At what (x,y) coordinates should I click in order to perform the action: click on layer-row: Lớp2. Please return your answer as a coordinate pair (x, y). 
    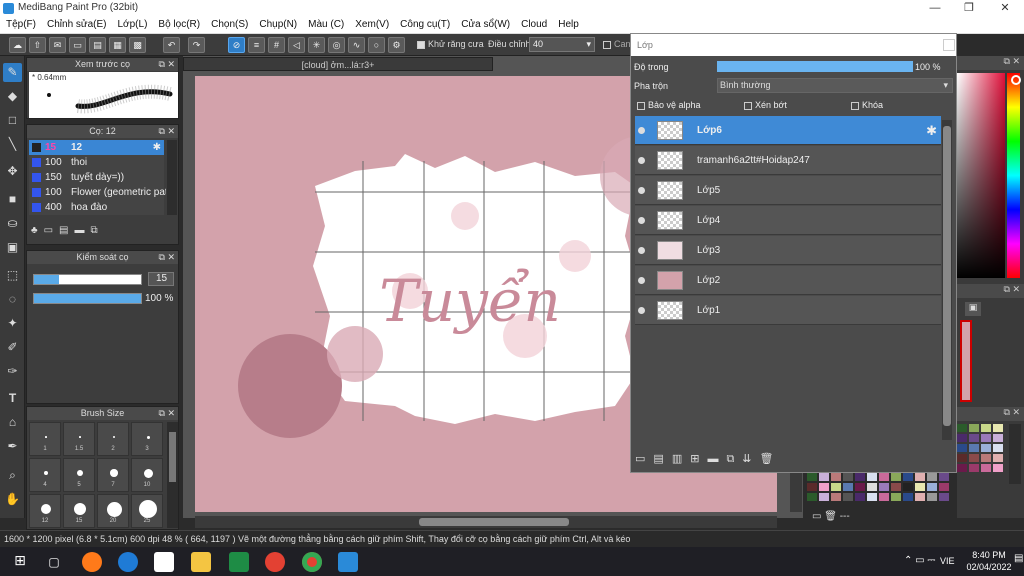
    Looking at the image, I should click on (788, 280).